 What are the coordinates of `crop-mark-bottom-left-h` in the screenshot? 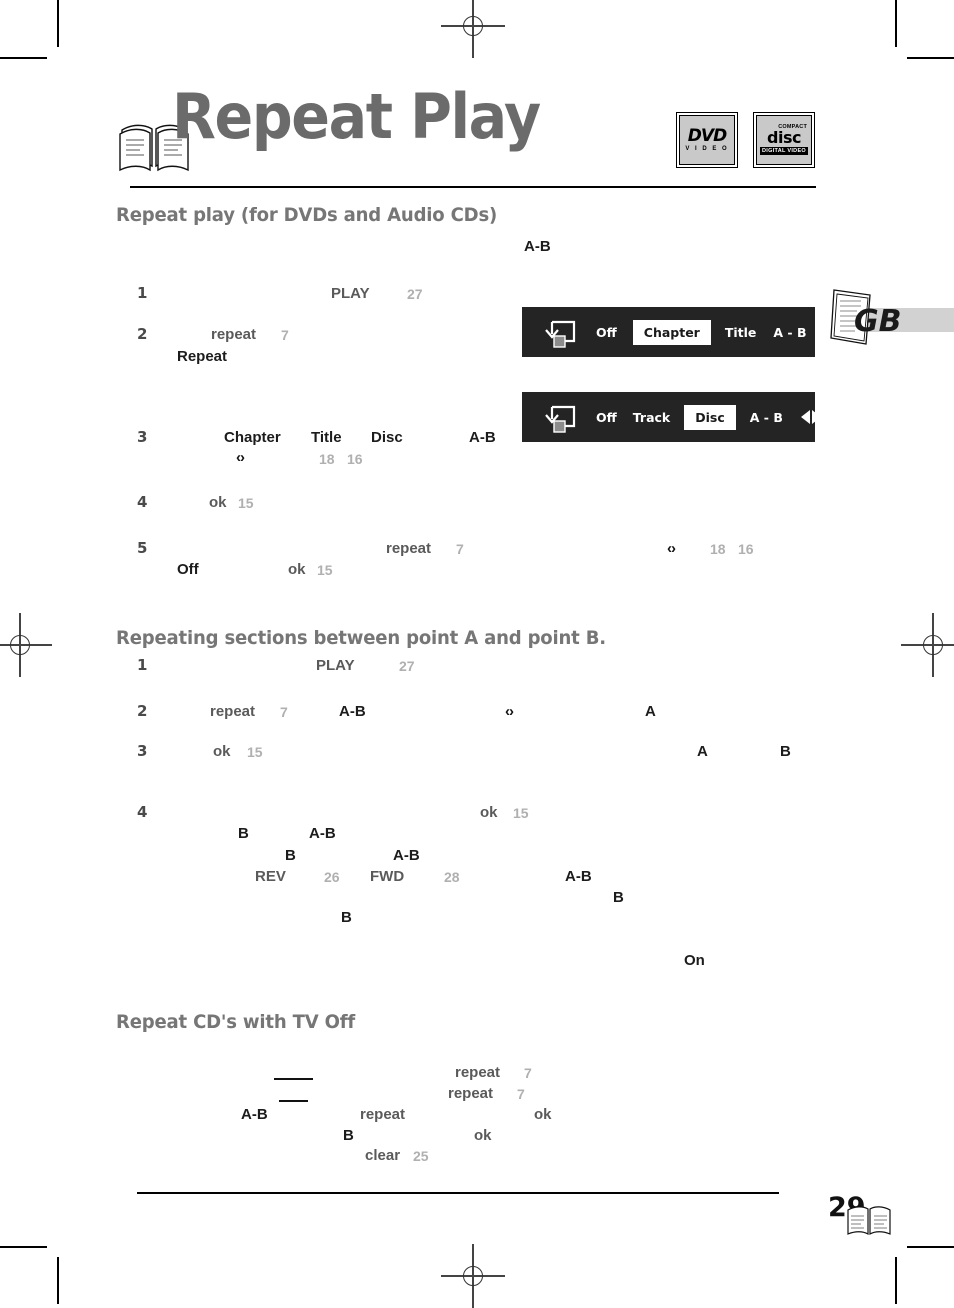 It's located at (23, 1247).